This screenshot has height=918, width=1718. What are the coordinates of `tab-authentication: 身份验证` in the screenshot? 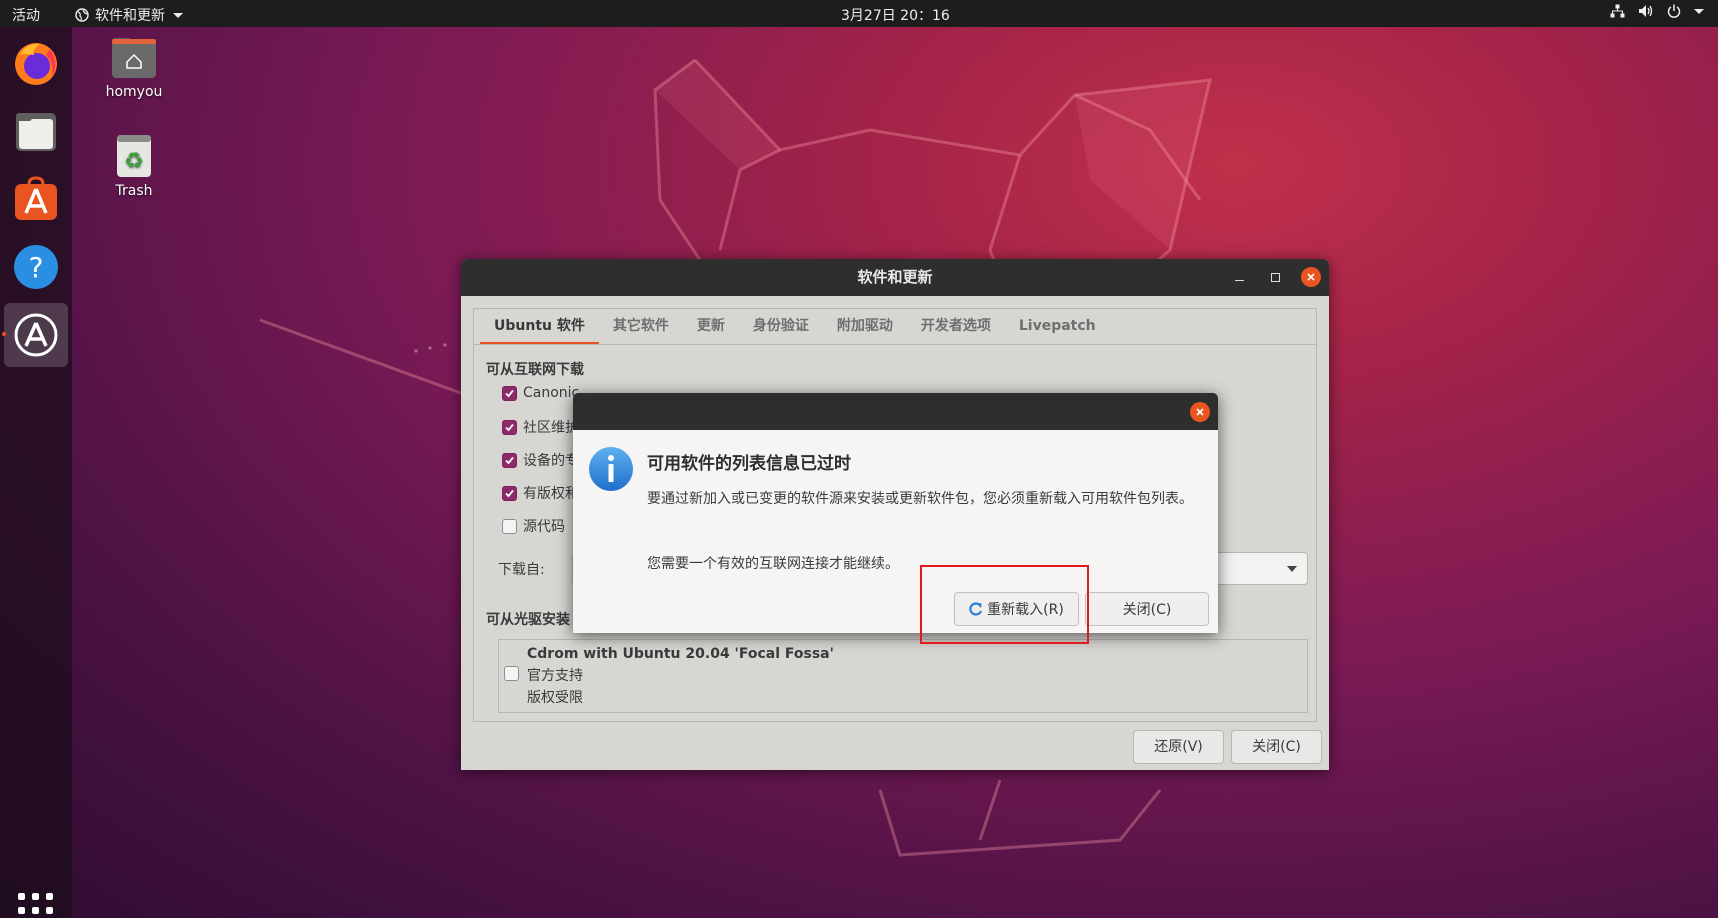 It's located at (781, 326).